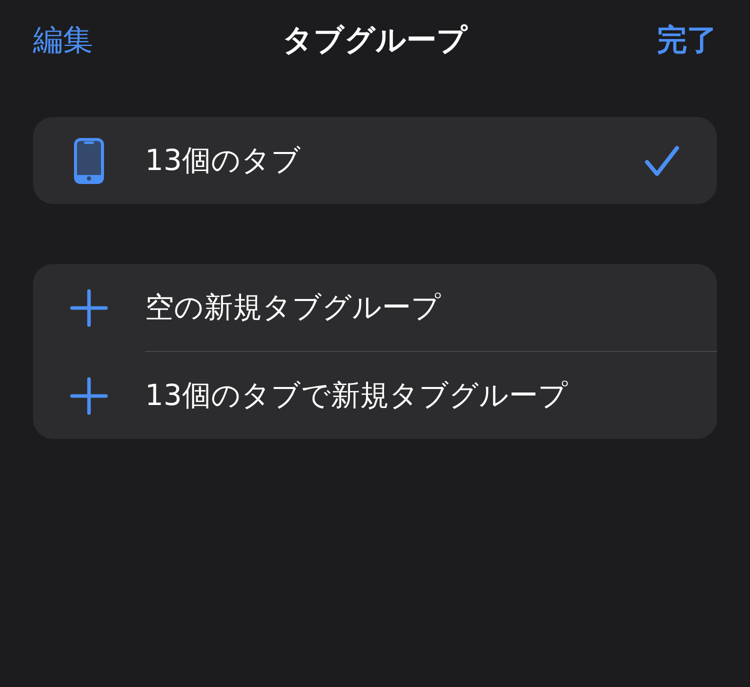  I want to click on done-button: 完了, so click(687, 41).